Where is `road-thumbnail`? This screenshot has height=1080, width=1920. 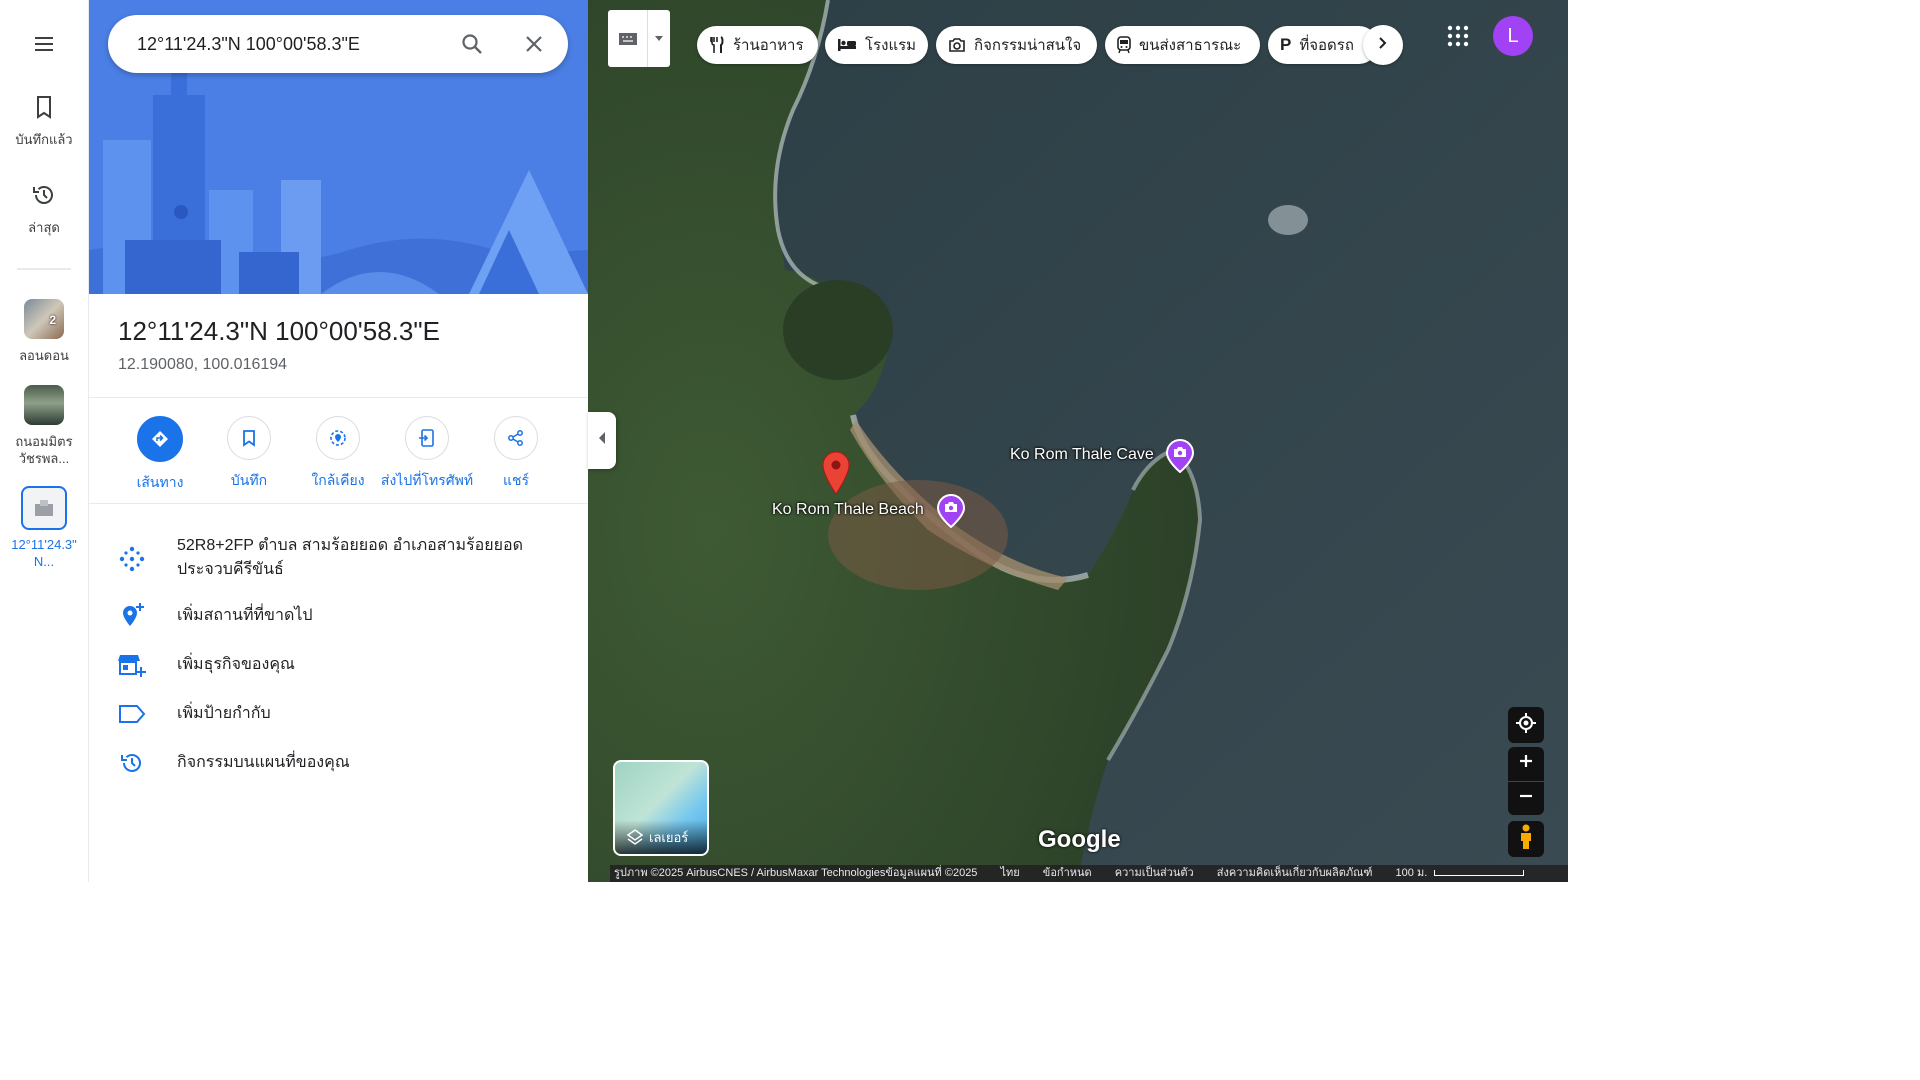 road-thumbnail is located at coordinates (44, 405).